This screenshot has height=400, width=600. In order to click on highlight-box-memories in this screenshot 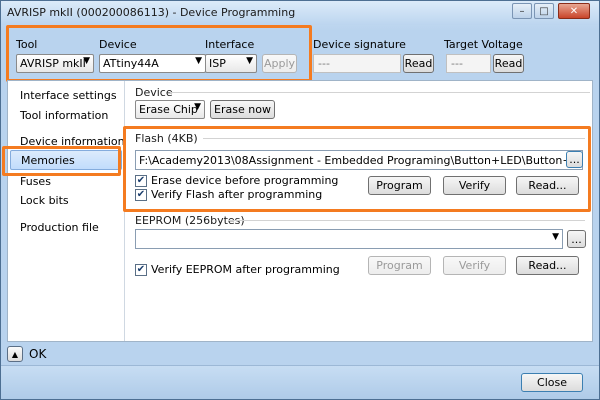, I will do `click(61, 161)`.